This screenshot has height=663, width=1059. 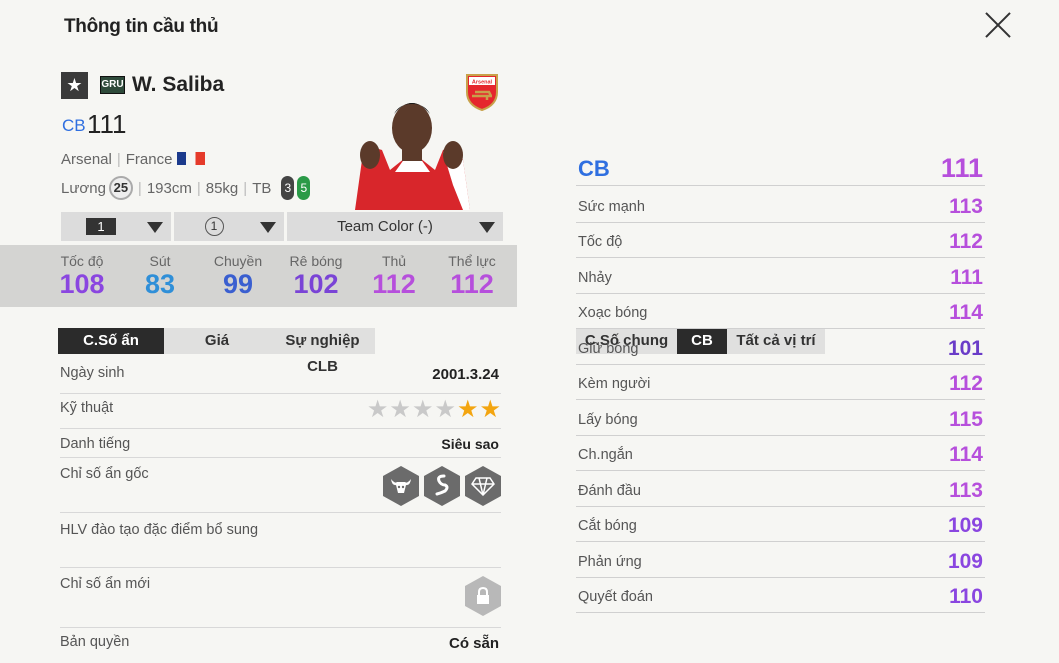 I want to click on stat-defending: Thủ 112, so click(x=394, y=276).